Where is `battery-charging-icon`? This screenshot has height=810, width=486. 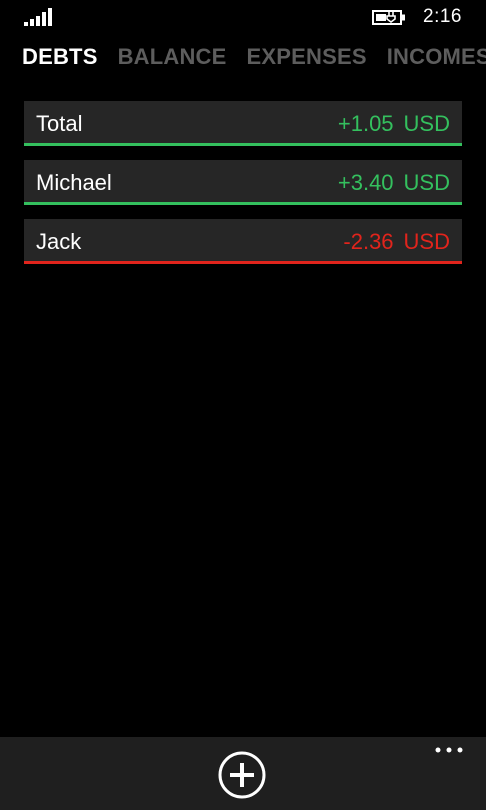
battery-charging-icon is located at coordinates (388, 17).